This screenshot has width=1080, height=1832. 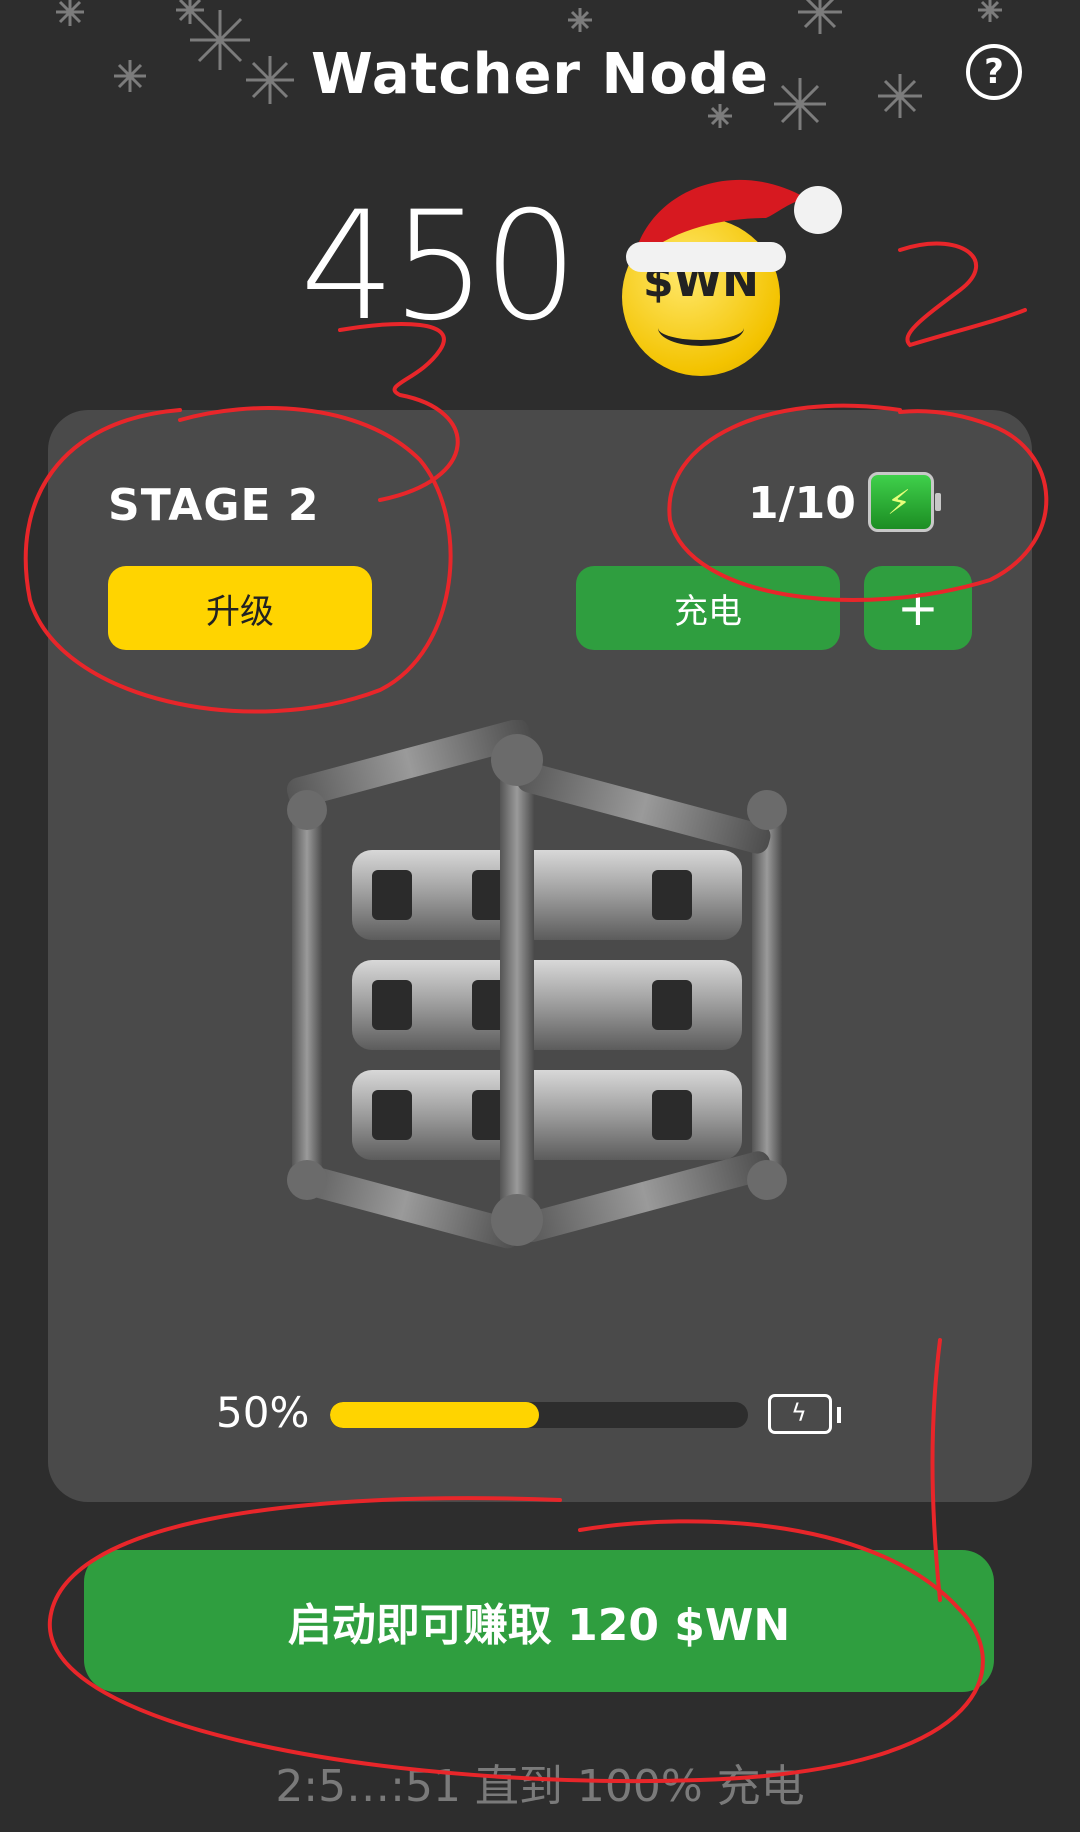 I want to click on page-title: Watcher Node, so click(x=540, y=74).